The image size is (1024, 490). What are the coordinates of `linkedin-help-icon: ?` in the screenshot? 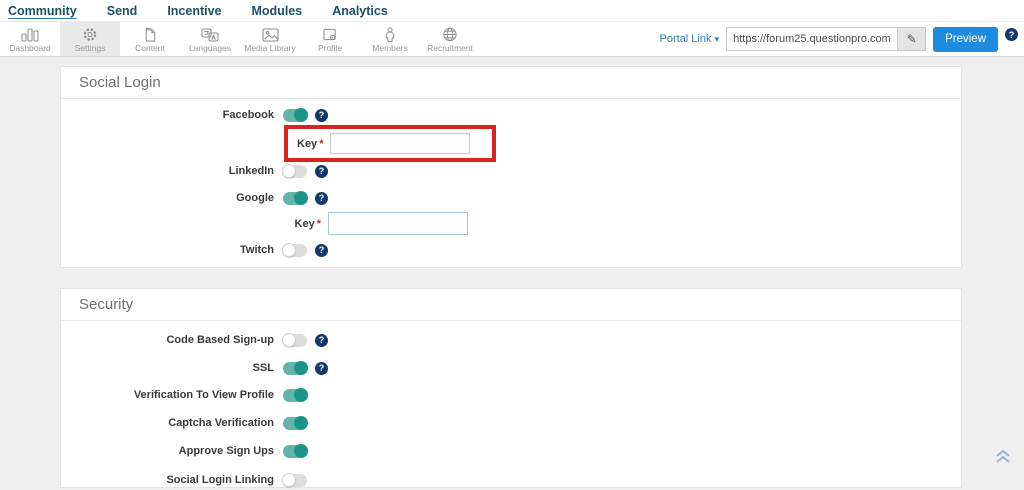 It's located at (321, 171).